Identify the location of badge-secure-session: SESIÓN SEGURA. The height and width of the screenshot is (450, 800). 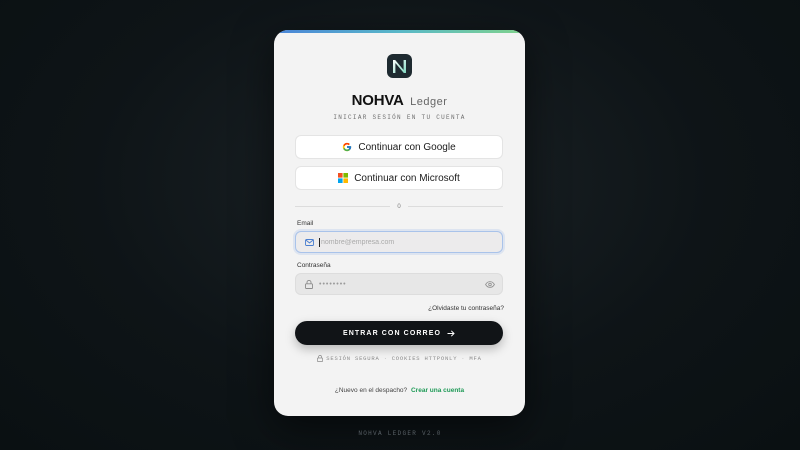
(353, 358).